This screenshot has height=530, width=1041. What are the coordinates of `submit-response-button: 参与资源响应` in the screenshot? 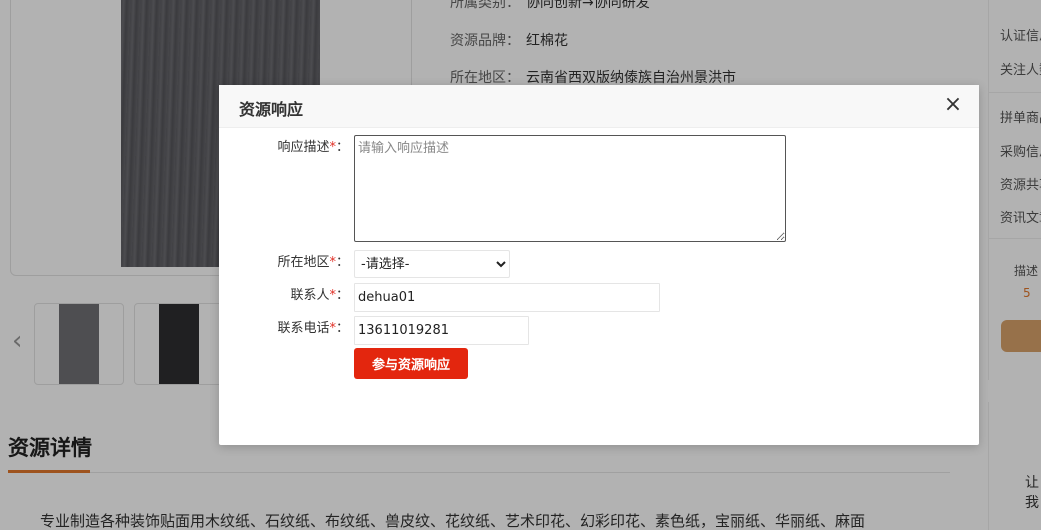 It's located at (411, 363).